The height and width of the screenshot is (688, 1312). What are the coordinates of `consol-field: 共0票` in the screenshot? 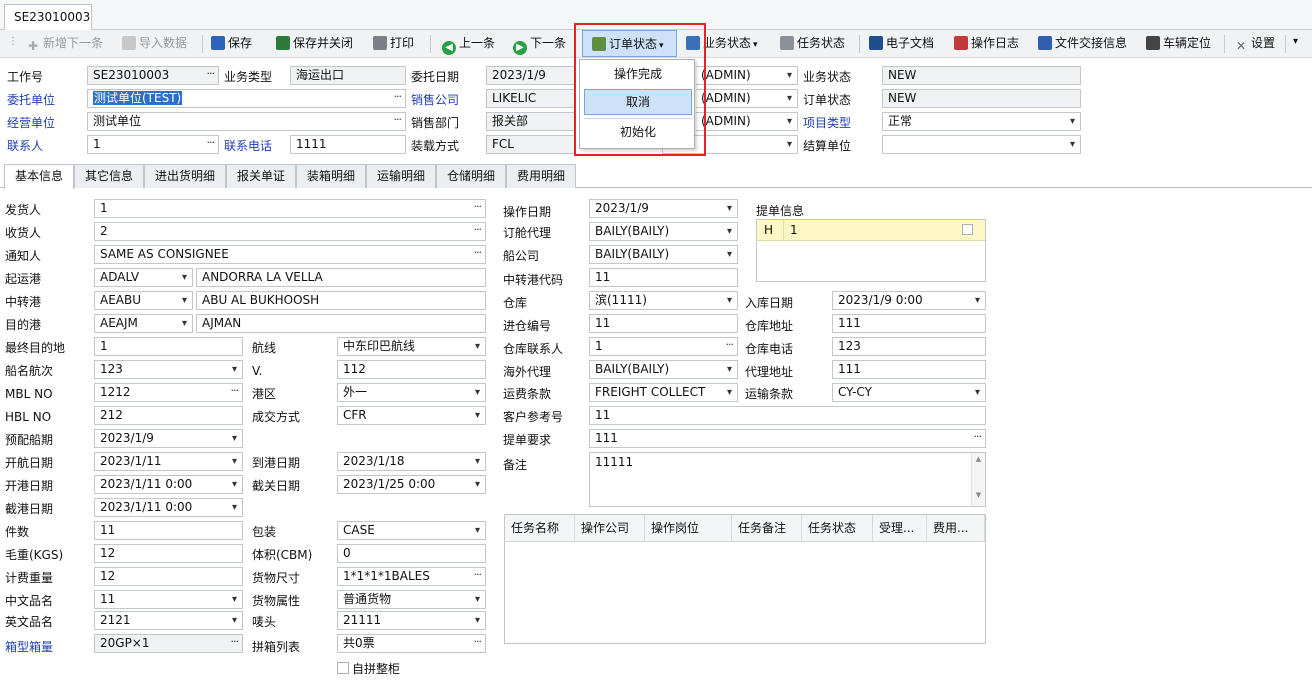 It's located at (411, 643).